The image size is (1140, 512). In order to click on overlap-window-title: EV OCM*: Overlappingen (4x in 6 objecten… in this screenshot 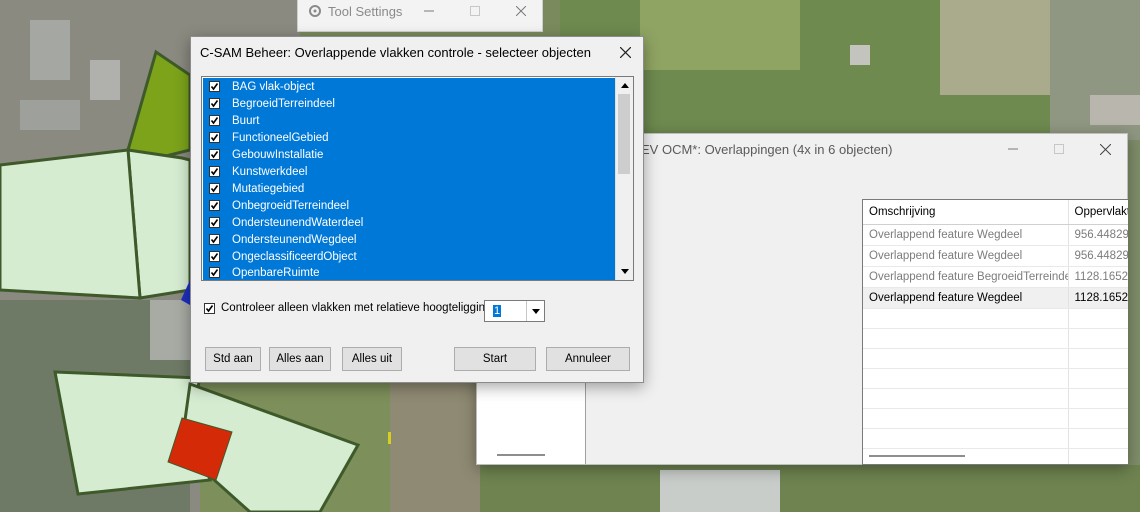, I will do `click(767, 149)`.